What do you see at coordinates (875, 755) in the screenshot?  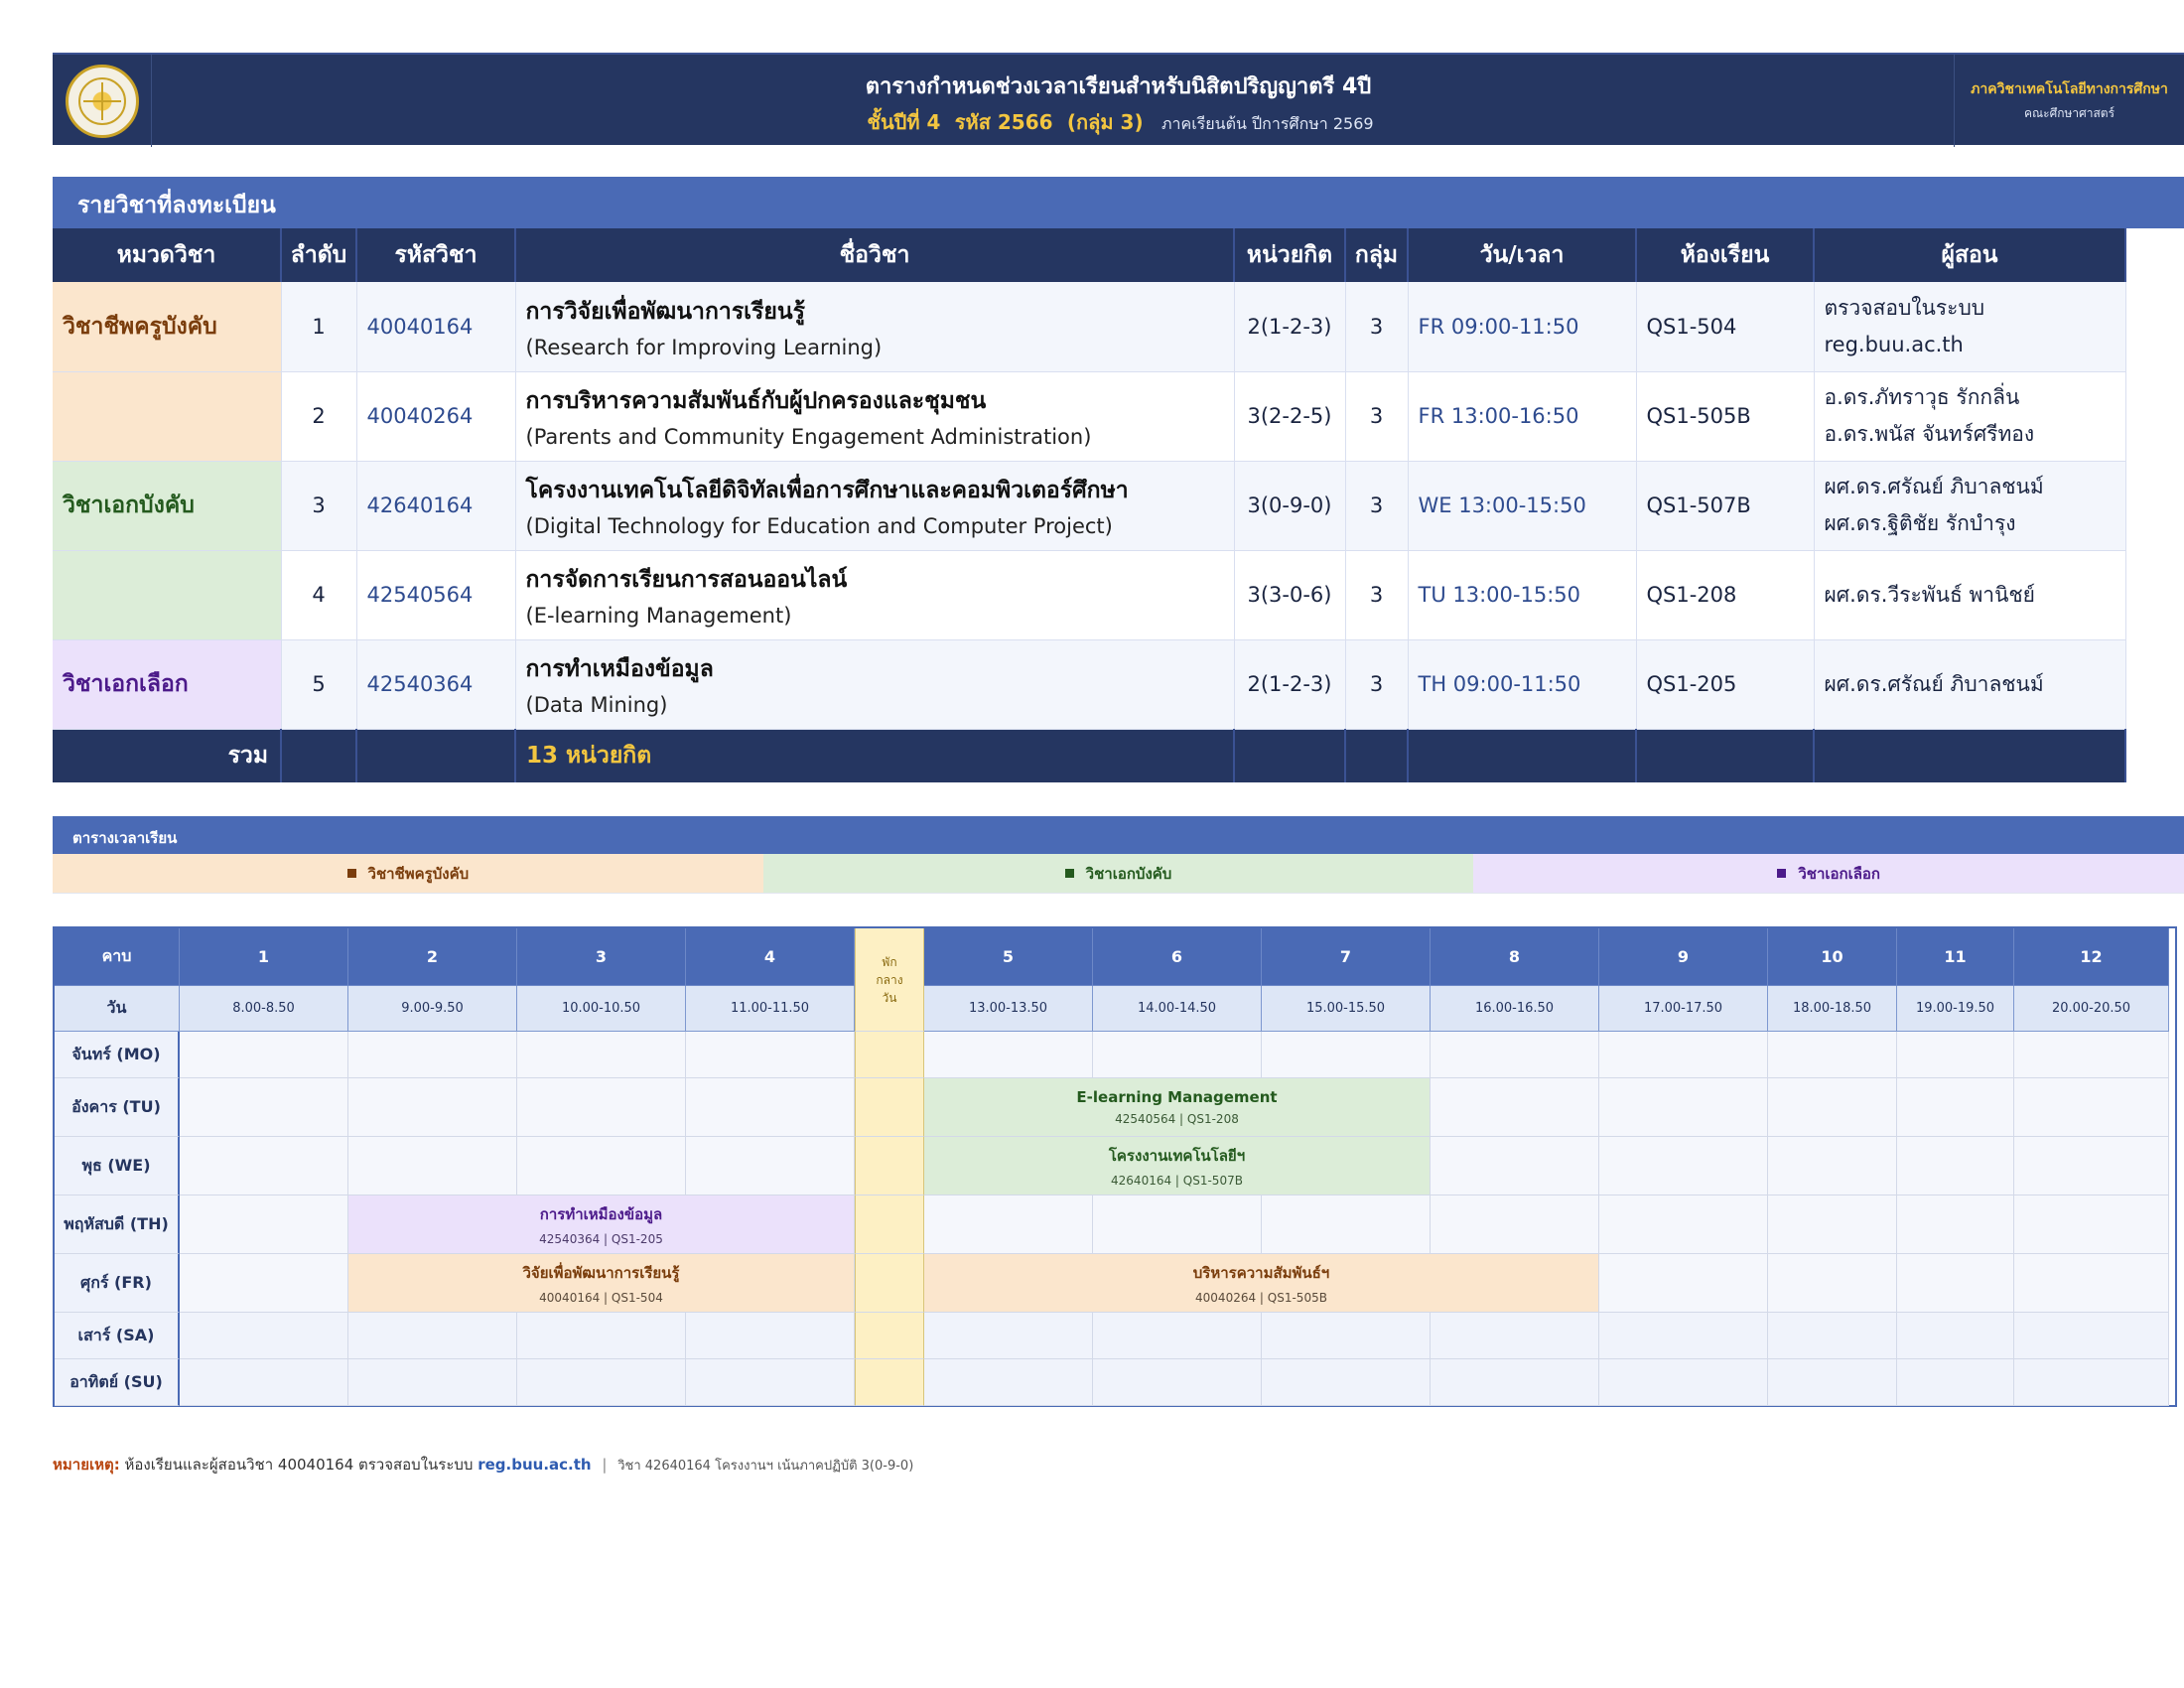 I see `total-credits: 13 หน่วยกิต` at bounding box center [875, 755].